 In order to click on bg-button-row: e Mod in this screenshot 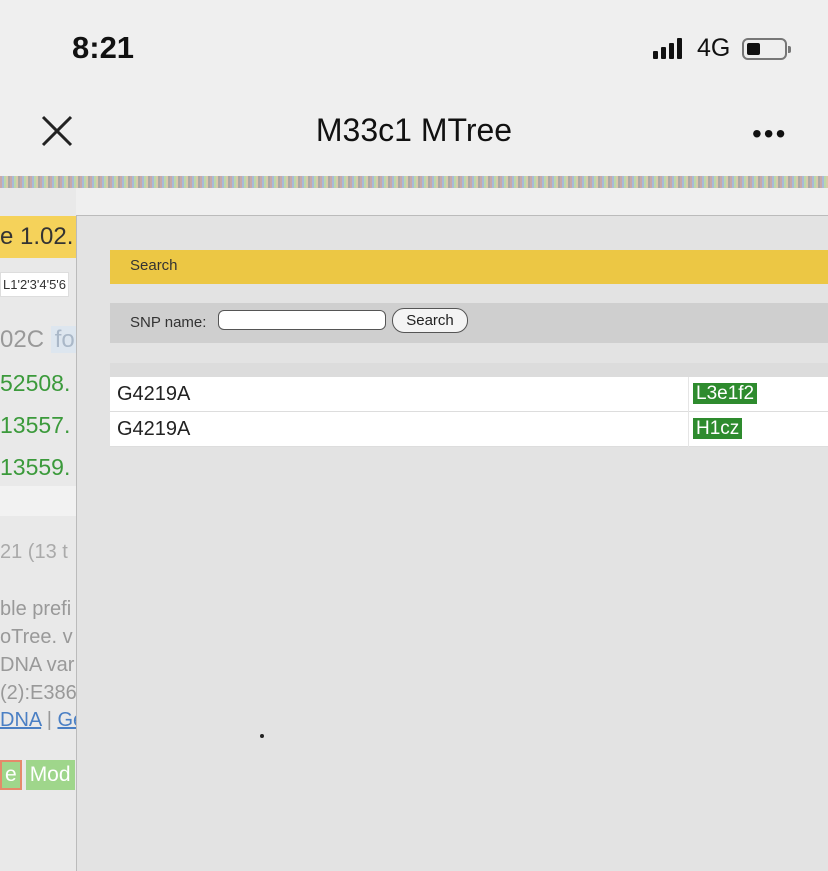, I will do `click(37, 775)`.